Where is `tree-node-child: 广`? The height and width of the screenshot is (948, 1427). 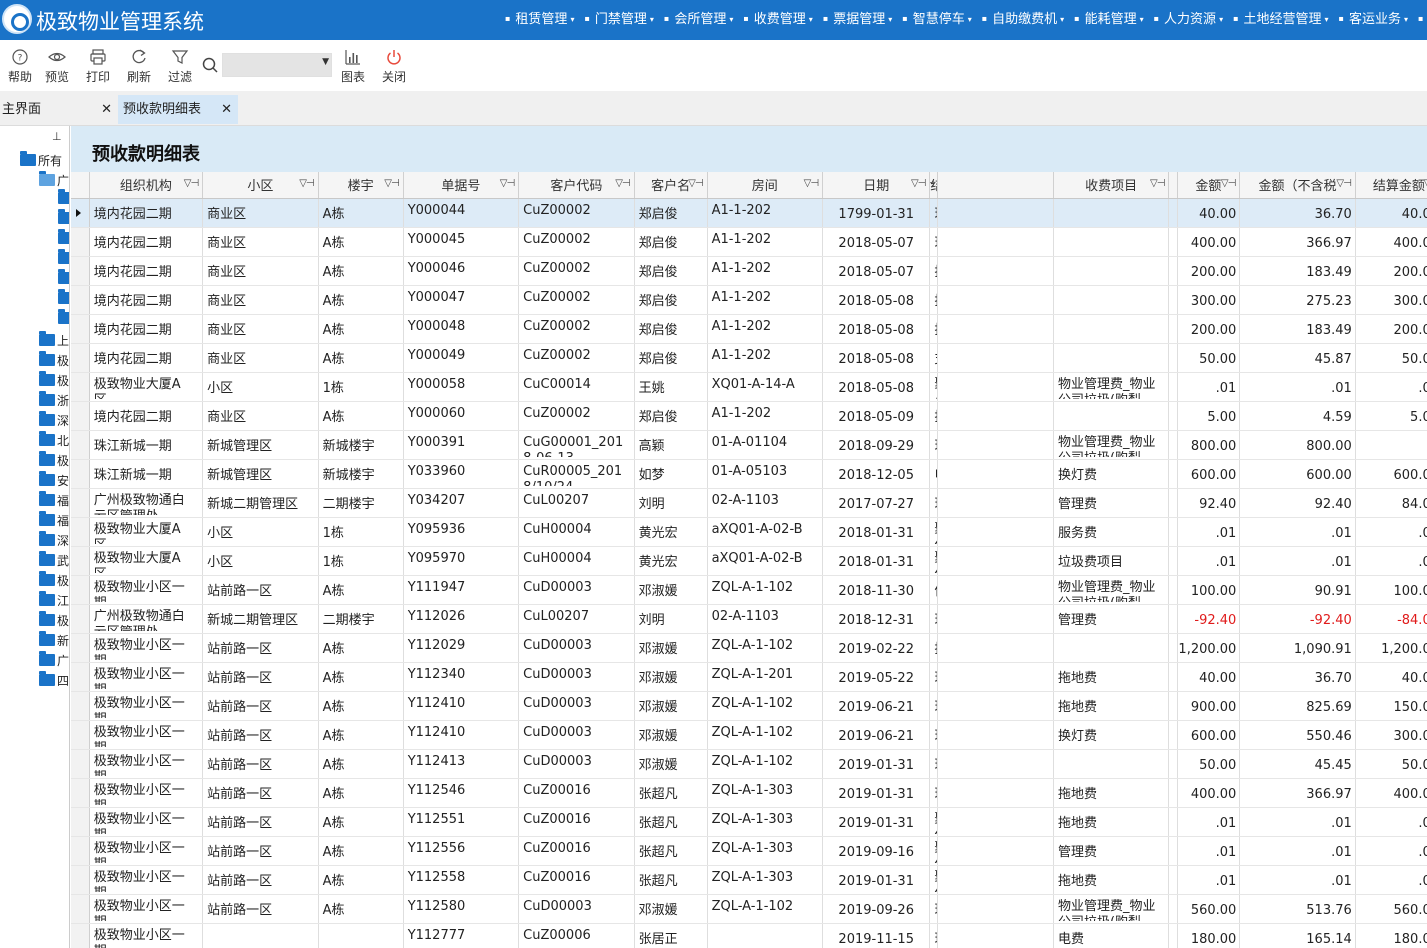
tree-node-child: 广 is located at coordinates (54, 180).